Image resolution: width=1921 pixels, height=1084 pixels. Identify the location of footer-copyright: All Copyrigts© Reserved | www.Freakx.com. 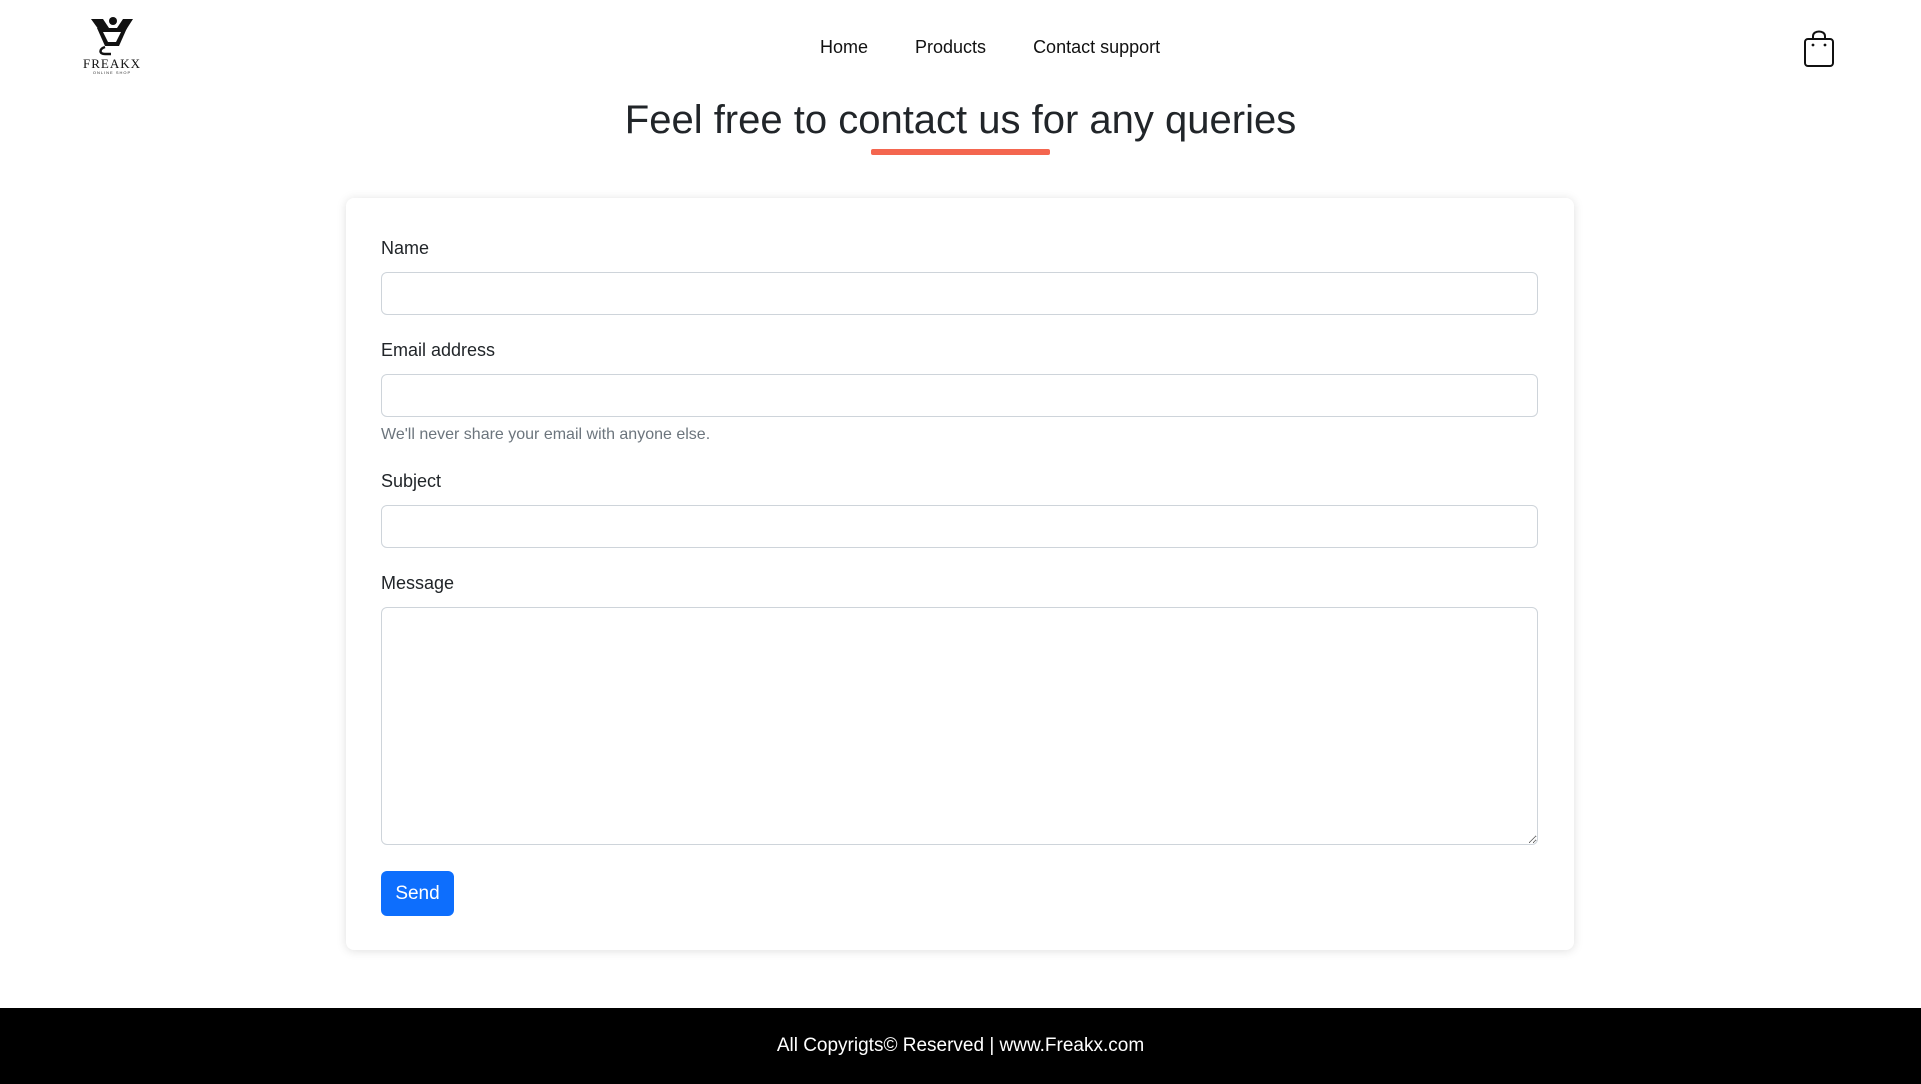
(960, 1045).